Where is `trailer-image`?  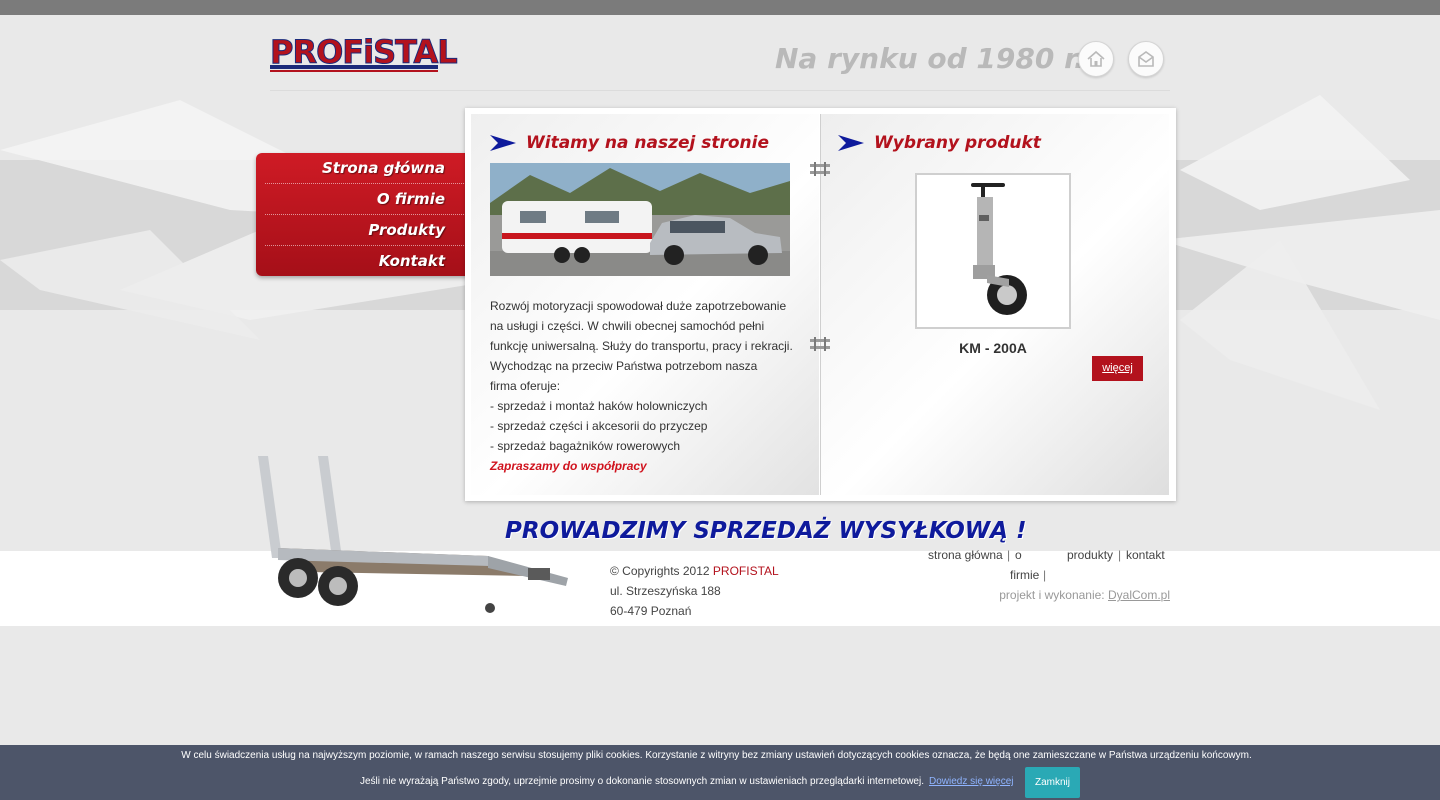 trailer-image is located at coordinates (413, 534).